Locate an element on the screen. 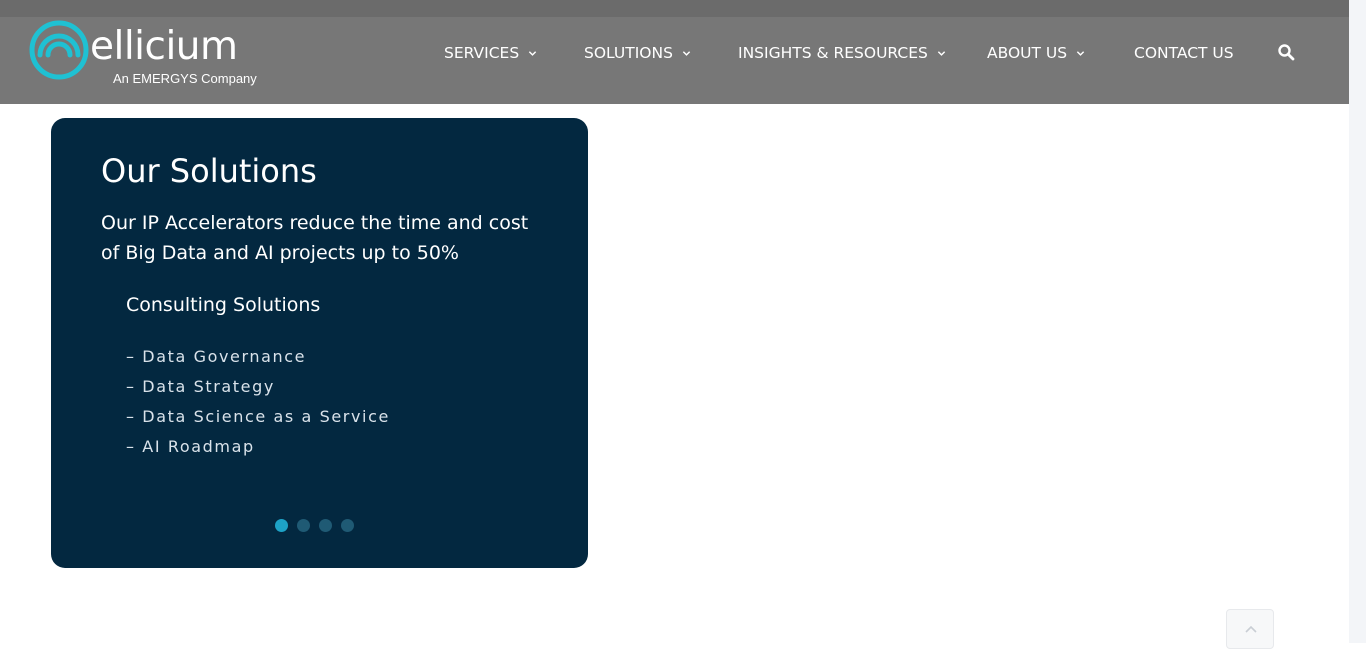  nav-item-services: SERVICES is located at coordinates (490, 53).